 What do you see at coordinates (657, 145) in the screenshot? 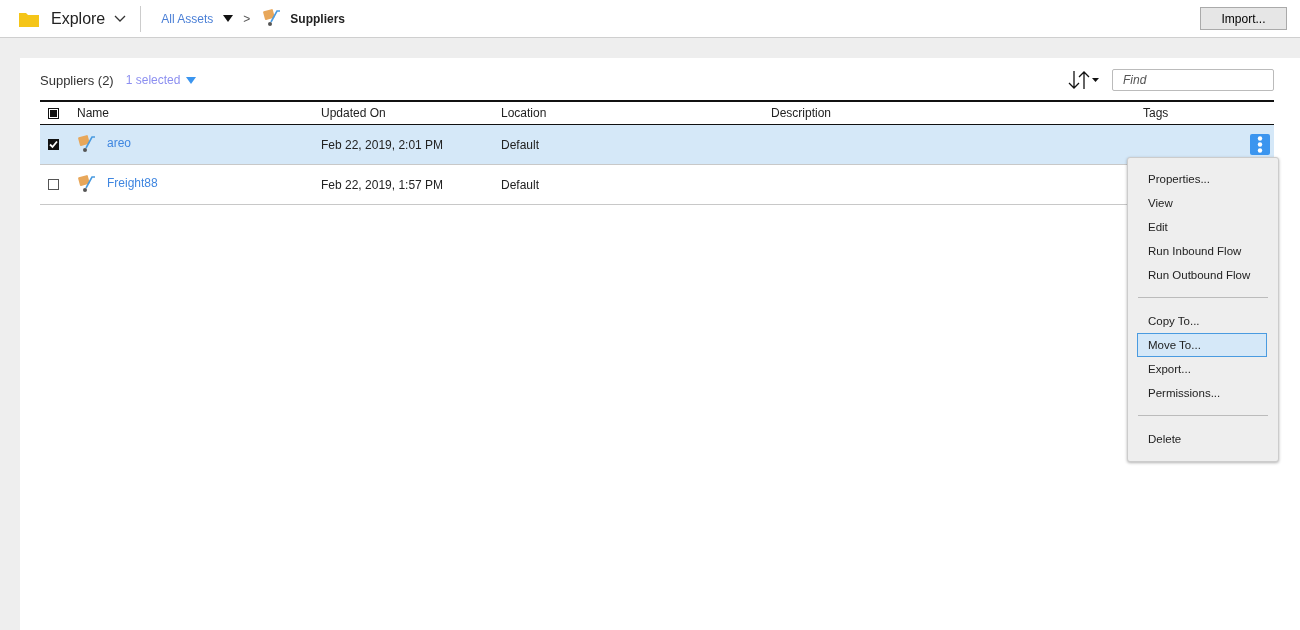
I see `table-row: areo Feb 22, 2019, 2:01 PM Default` at bounding box center [657, 145].